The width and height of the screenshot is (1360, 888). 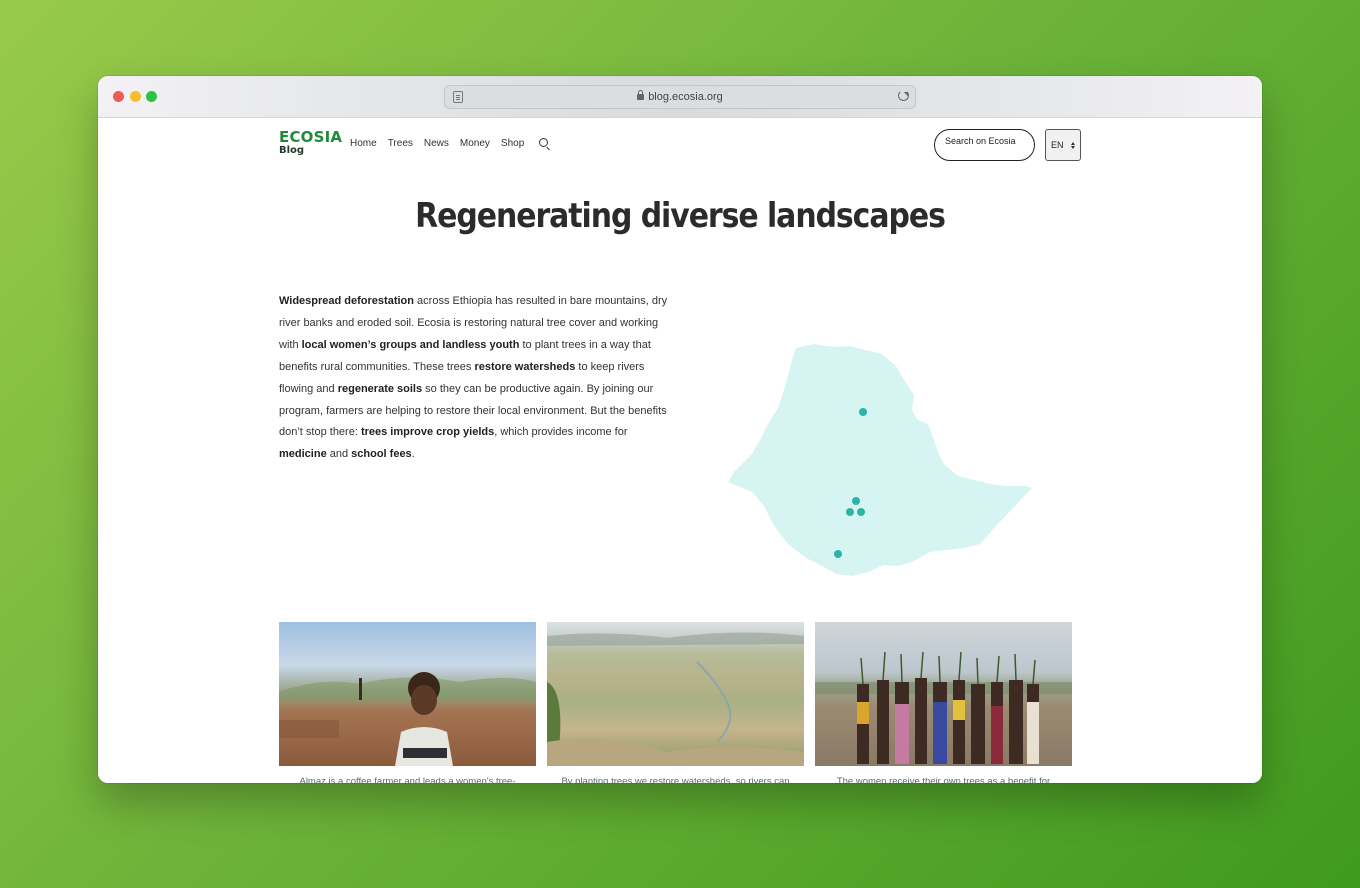 What do you see at coordinates (943, 694) in the screenshot?
I see `photo-women-group` at bounding box center [943, 694].